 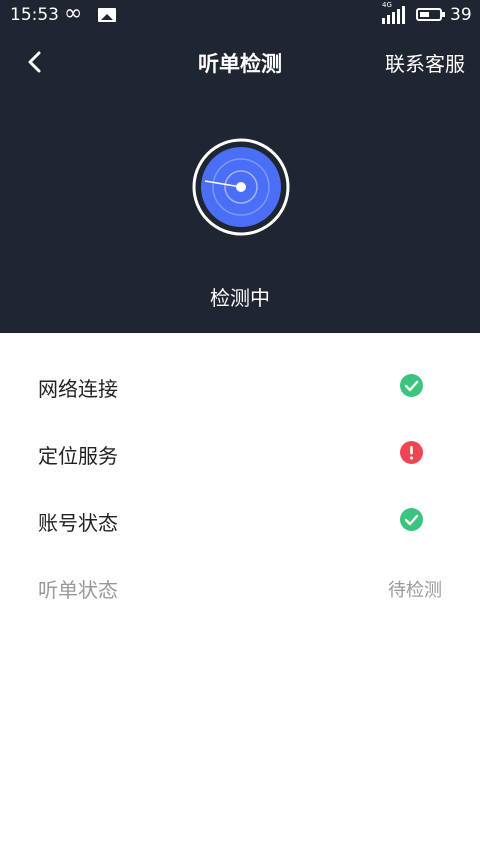 I want to click on exclamation-circle-icon, so click(x=411, y=452).